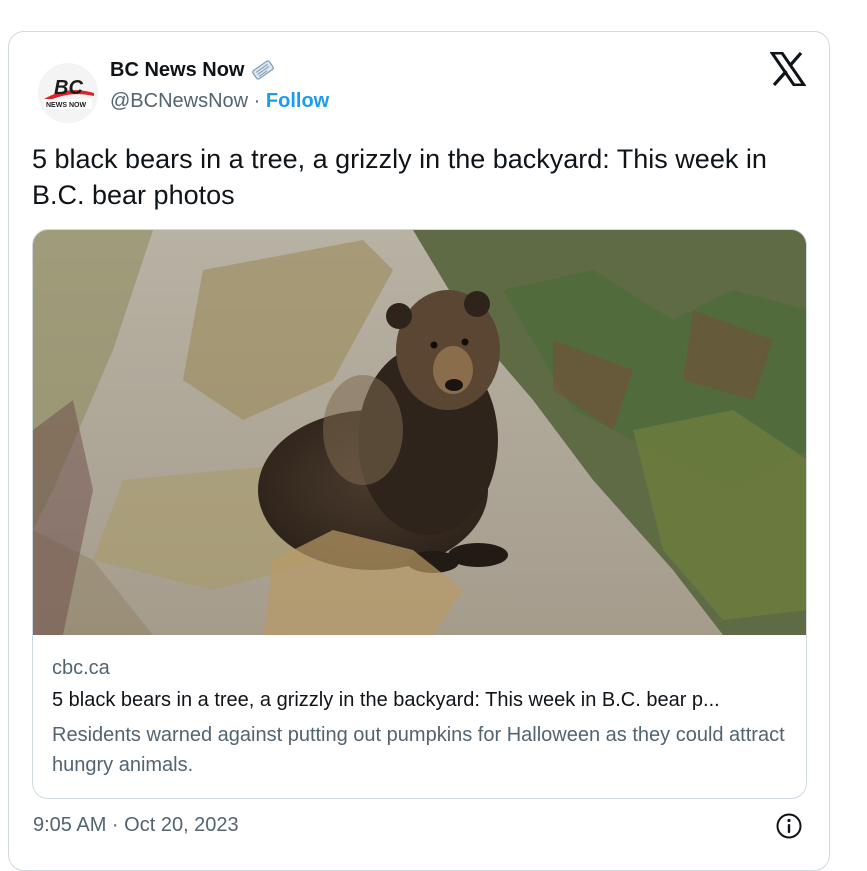 The width and height of the screenshot is (867, 871). Describe the element at coordinates (177, 70) in the screenshot. I see `author-name: BC News Now` at that location.